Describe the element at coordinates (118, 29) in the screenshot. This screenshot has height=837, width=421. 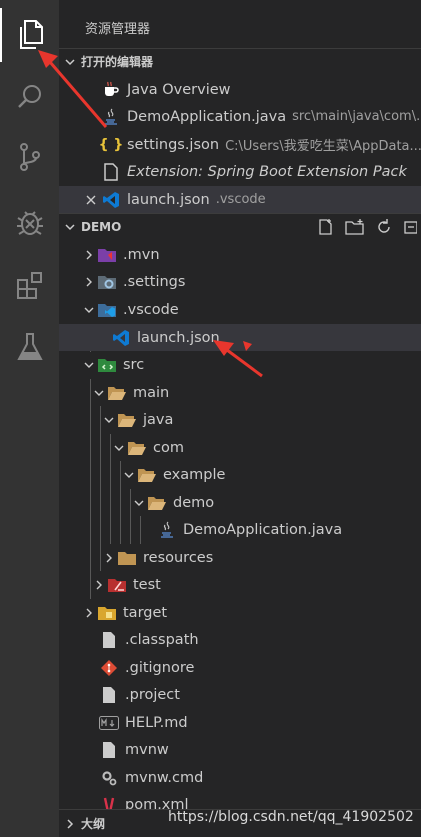
I see `sidebar-title: 资源管理器` at that location.